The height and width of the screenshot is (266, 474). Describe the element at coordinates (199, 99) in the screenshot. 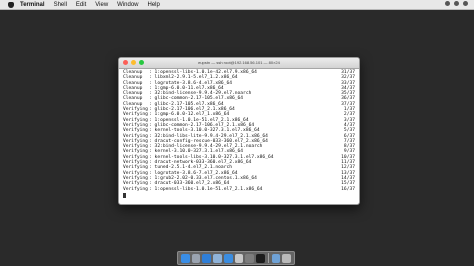

I see `line-package: glibc-common-2.17-105.el7.x86_64` at that location.